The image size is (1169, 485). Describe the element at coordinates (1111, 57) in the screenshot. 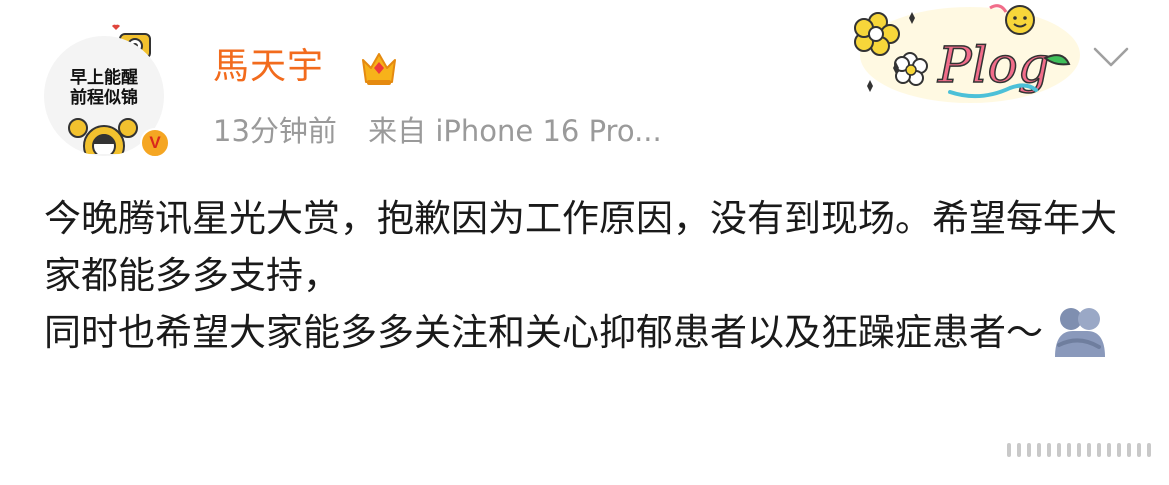

I see `chevron-down-icon` at that location.